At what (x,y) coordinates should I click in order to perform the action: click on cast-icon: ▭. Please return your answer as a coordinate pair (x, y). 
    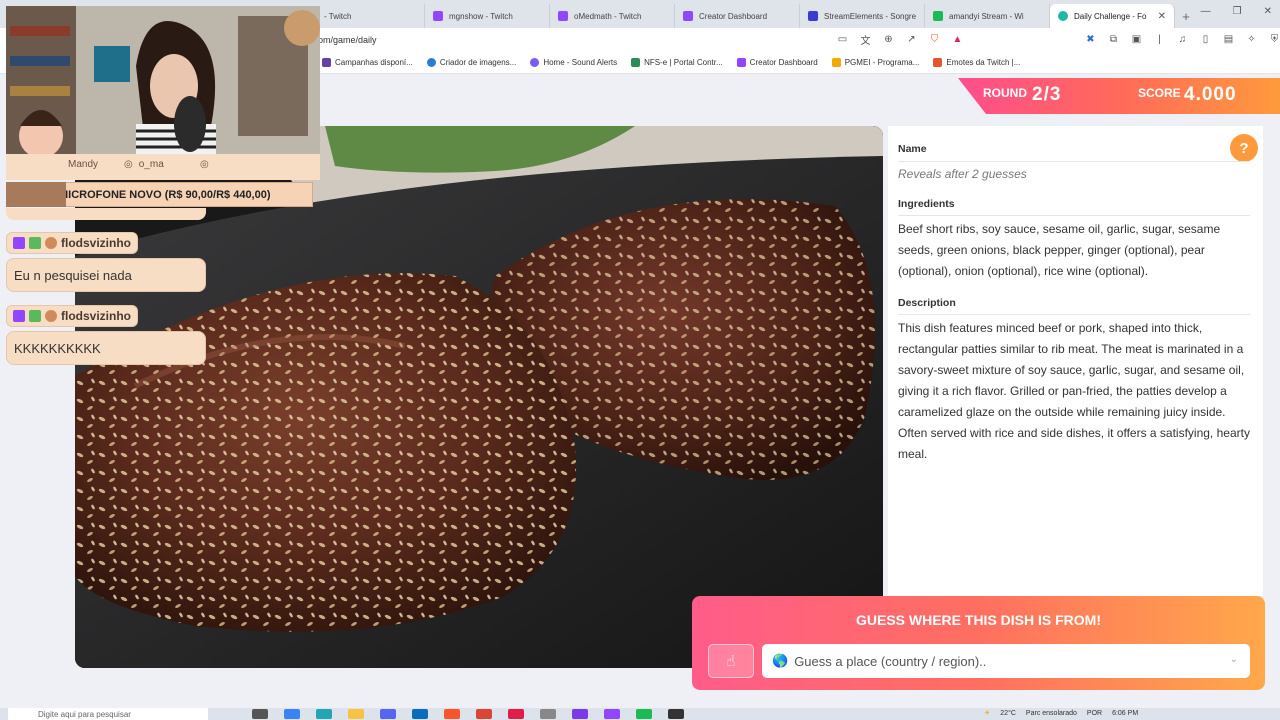
    Looking at the image, I should click on (842, 39).